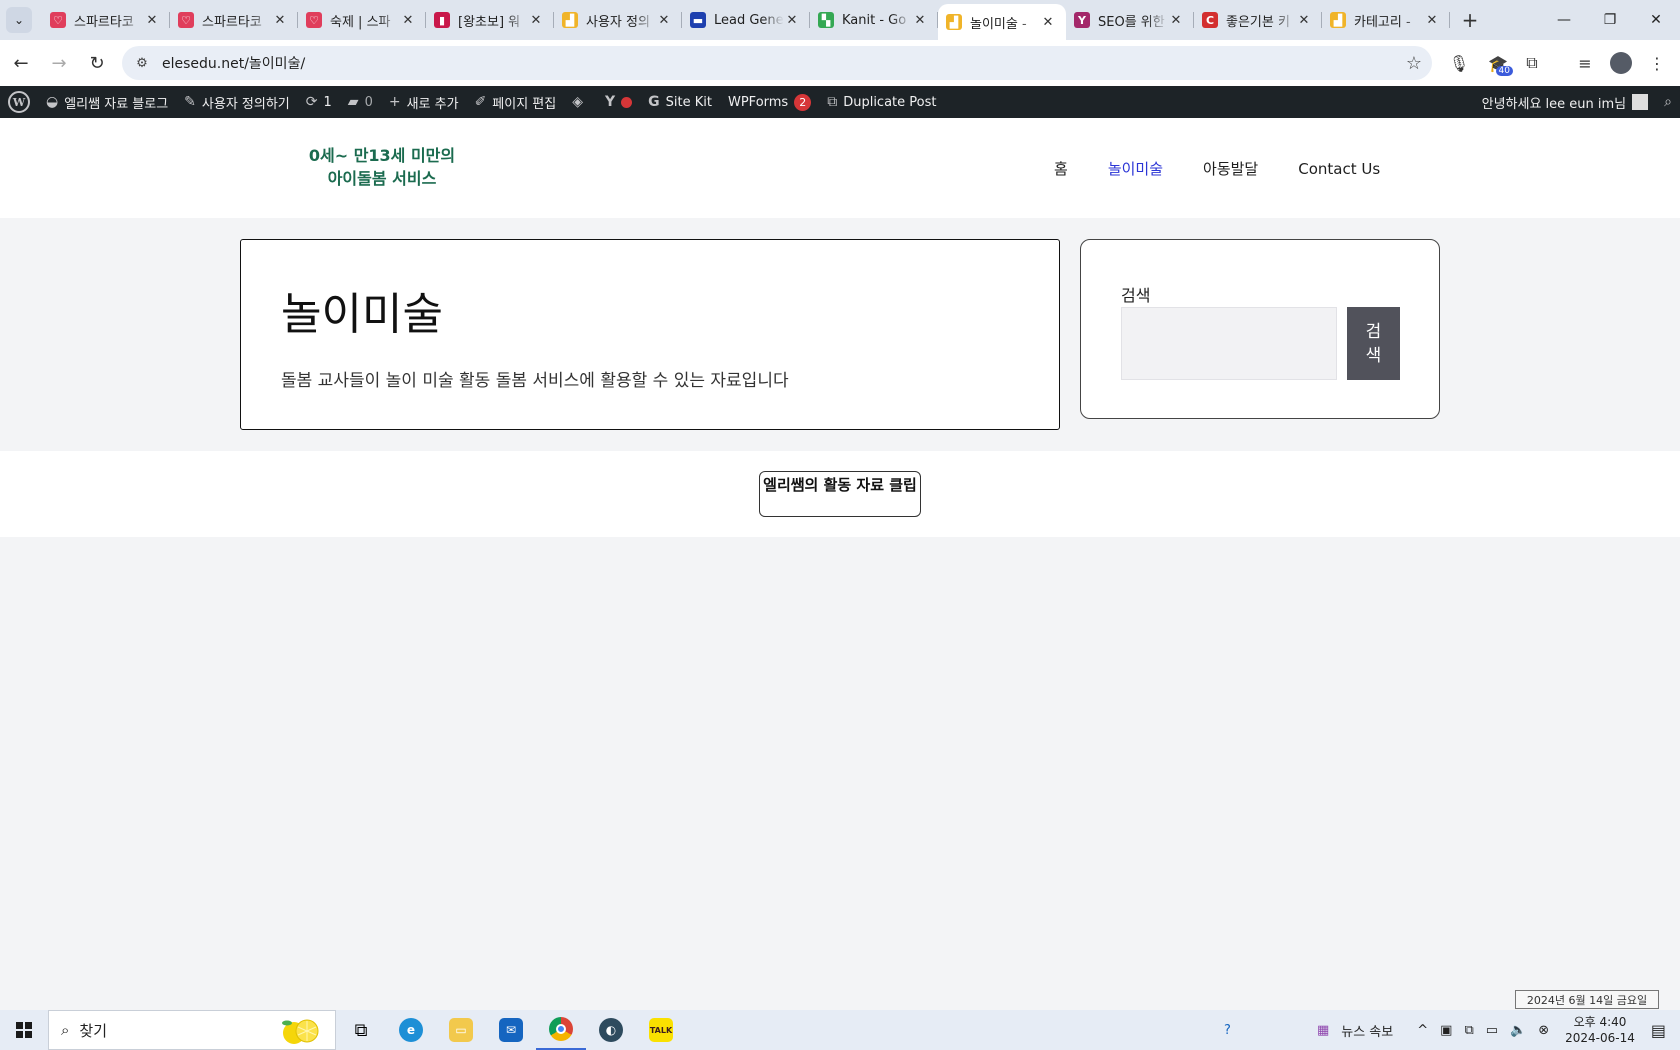  I want to click on browser-menu-icon: ⋮, so click(1657, 63).